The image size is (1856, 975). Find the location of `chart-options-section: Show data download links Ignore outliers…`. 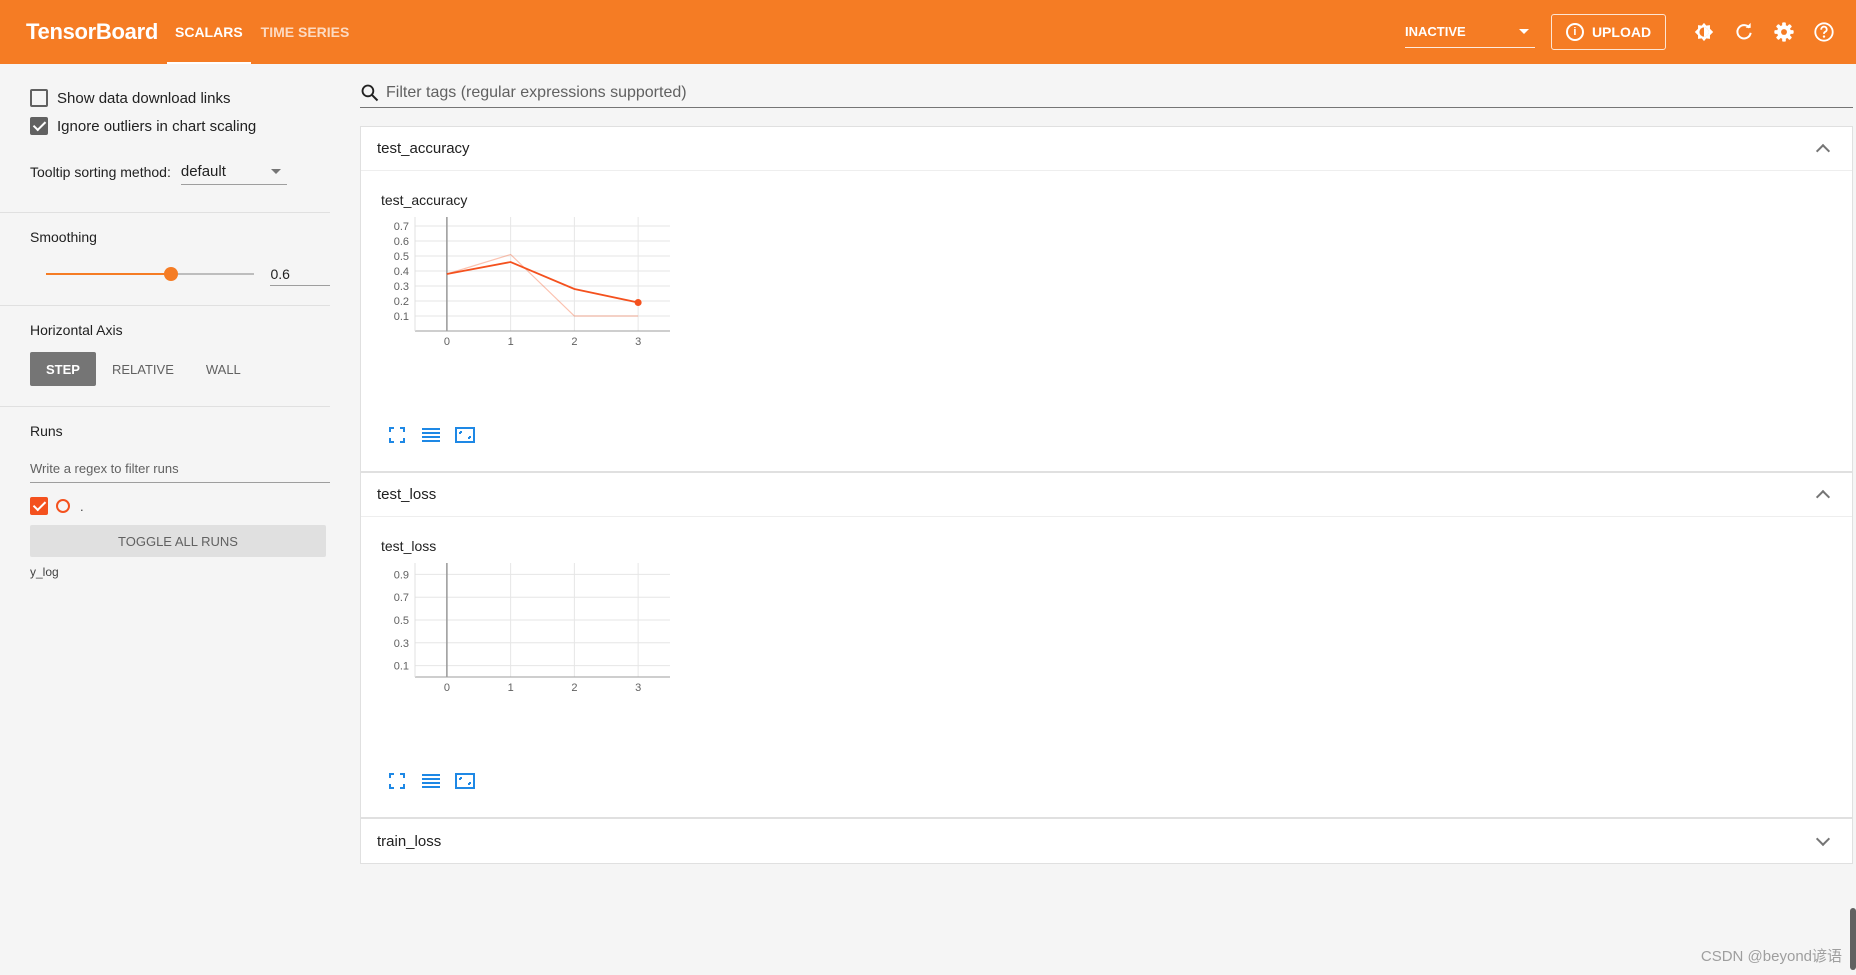

chart-options-section: Show data download links Ignore outliers… is located at coordinates (165, 138).